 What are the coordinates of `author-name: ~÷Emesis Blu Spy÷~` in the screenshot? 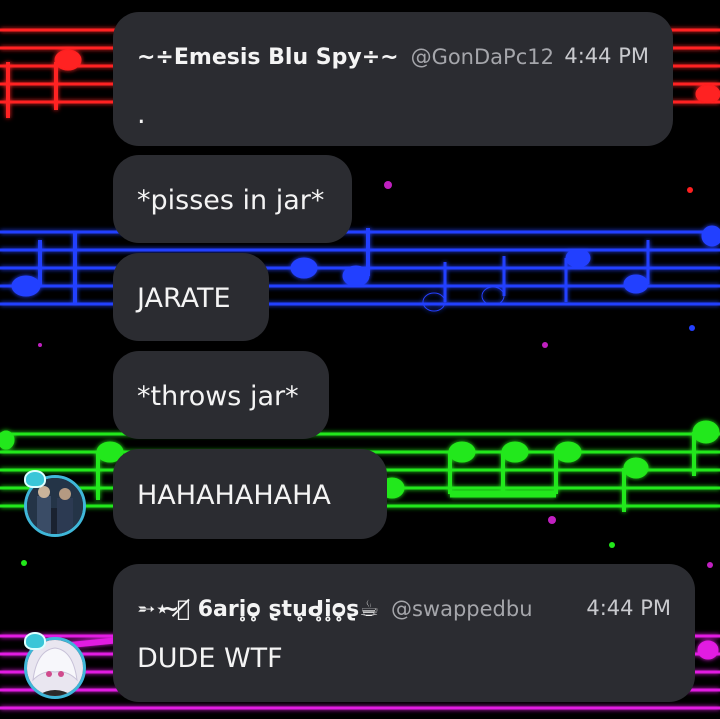 It's located at (268, 57).